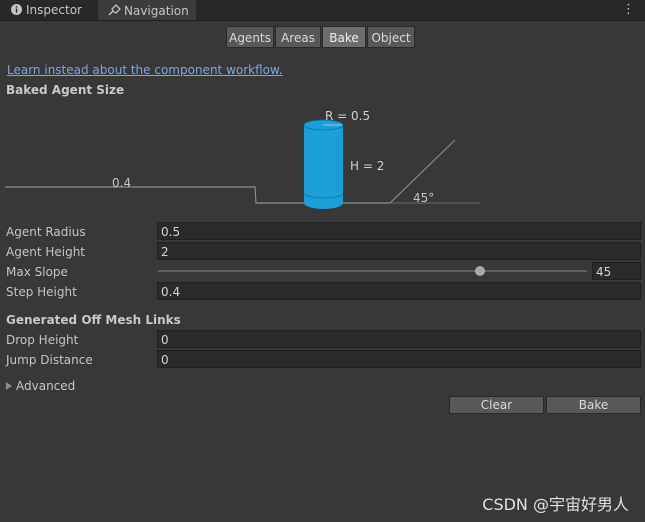 Image resolution: width=645 pixels, height=522 pixels. What do you see at coordinates (46, 232) in the screenshot?
I see `agent-radius-label: Agent Radius` at bounding box center [46, 232].